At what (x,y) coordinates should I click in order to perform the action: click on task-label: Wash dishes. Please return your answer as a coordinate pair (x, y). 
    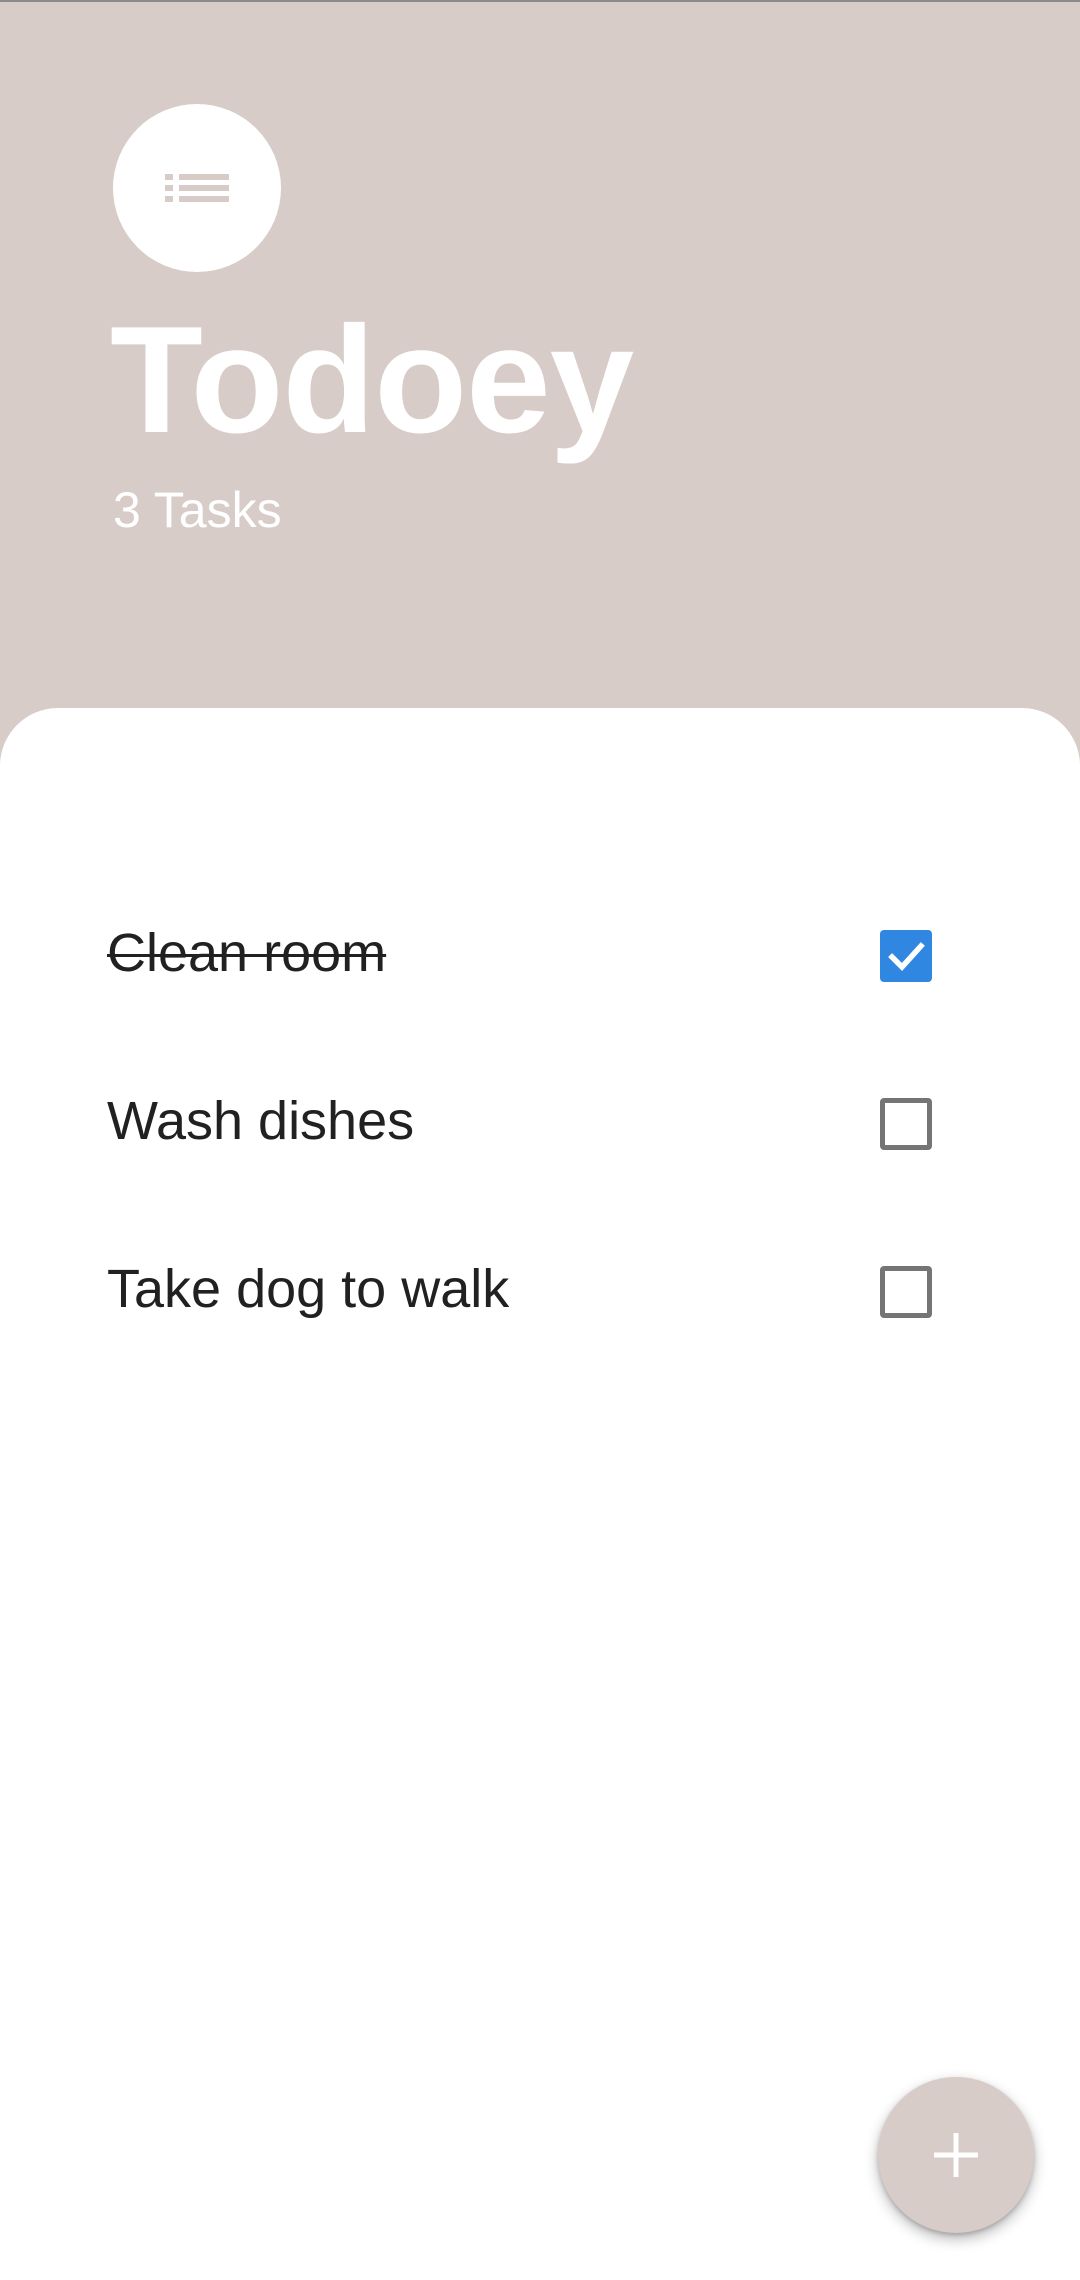
    Looking at the image, I should click on (261, 1121).